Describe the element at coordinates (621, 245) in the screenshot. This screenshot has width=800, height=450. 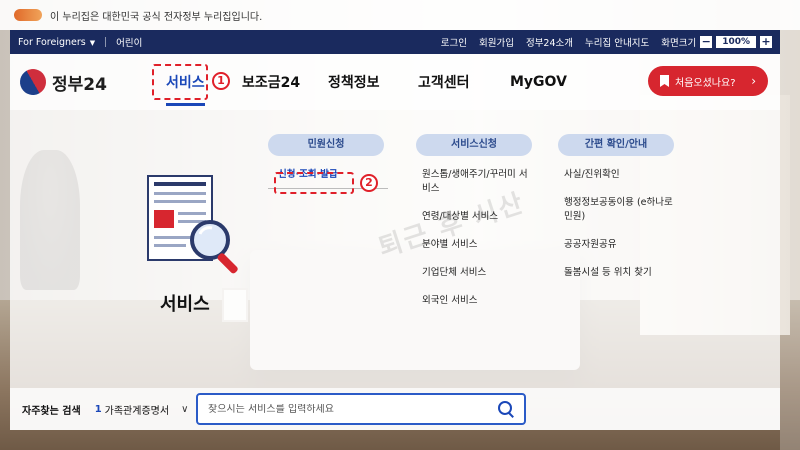
I see `link-public-resource: 공공자원공유` at that location.